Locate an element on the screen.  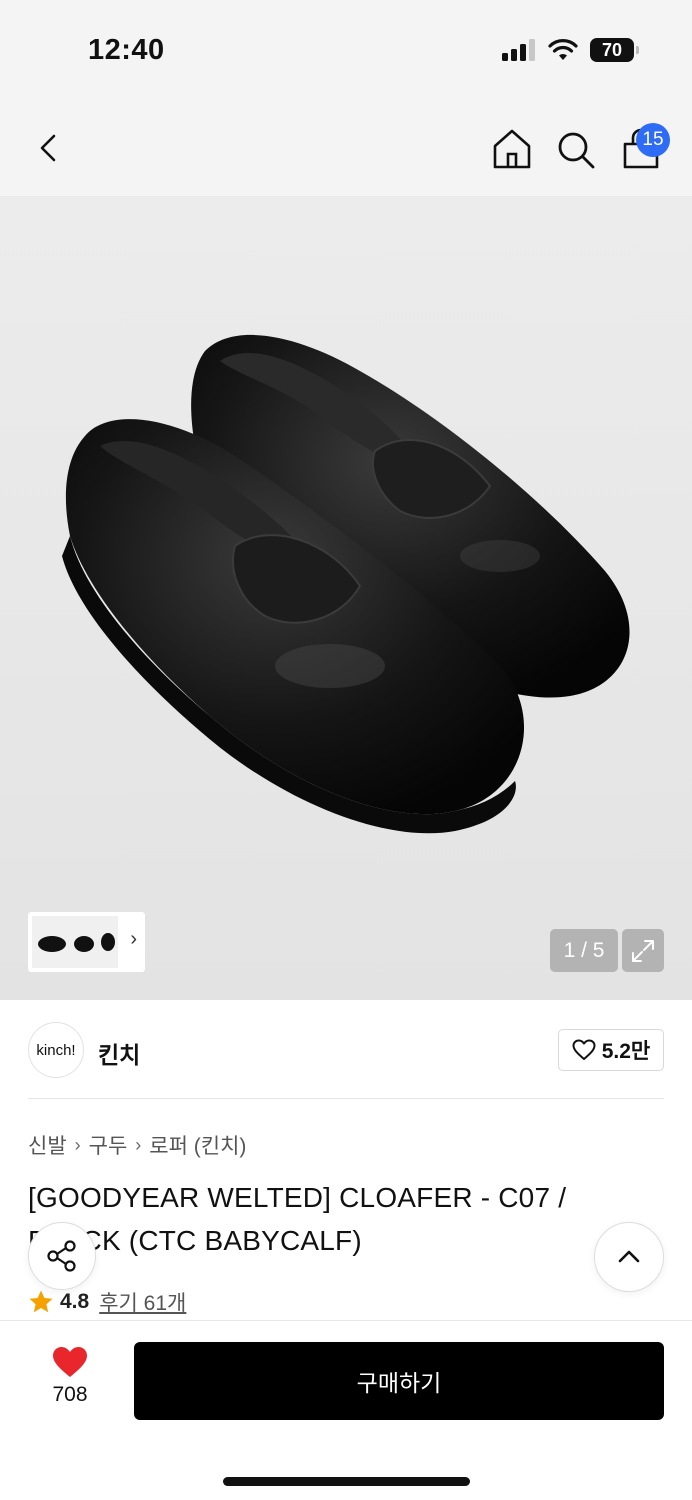
breadcrumb-item: 구두 is located at coordinates (108, 1145).